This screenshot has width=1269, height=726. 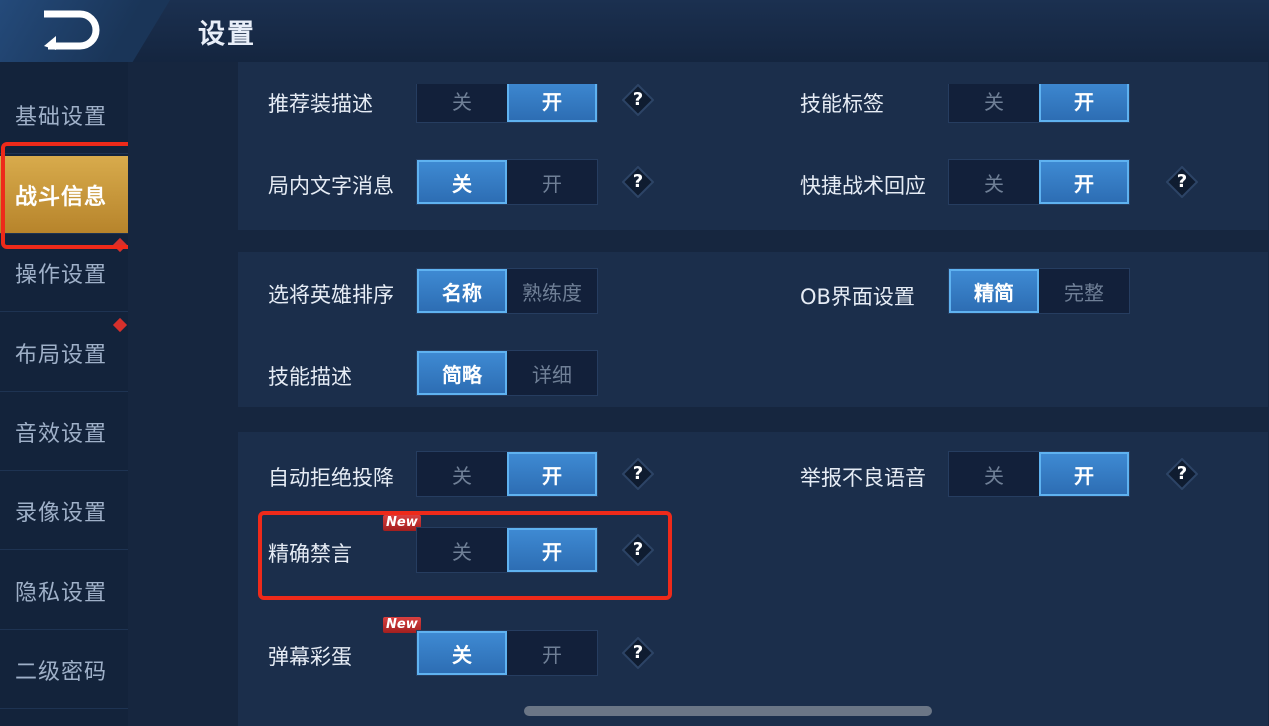 I want to click on hero-sort-toggle: 名称 熟练度, so click(x=507, y=291).